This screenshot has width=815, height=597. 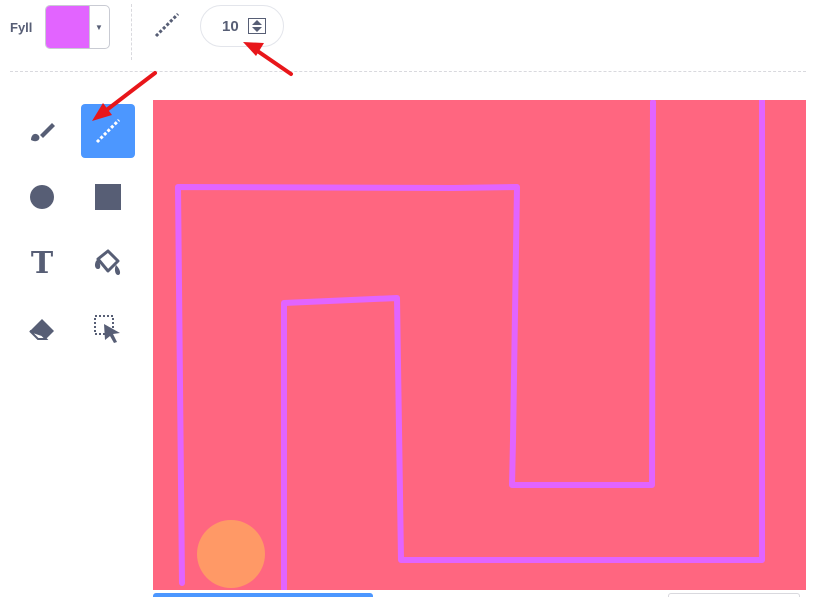 I want to click on arrow-to-line-tool, so click(x=129, y=92).